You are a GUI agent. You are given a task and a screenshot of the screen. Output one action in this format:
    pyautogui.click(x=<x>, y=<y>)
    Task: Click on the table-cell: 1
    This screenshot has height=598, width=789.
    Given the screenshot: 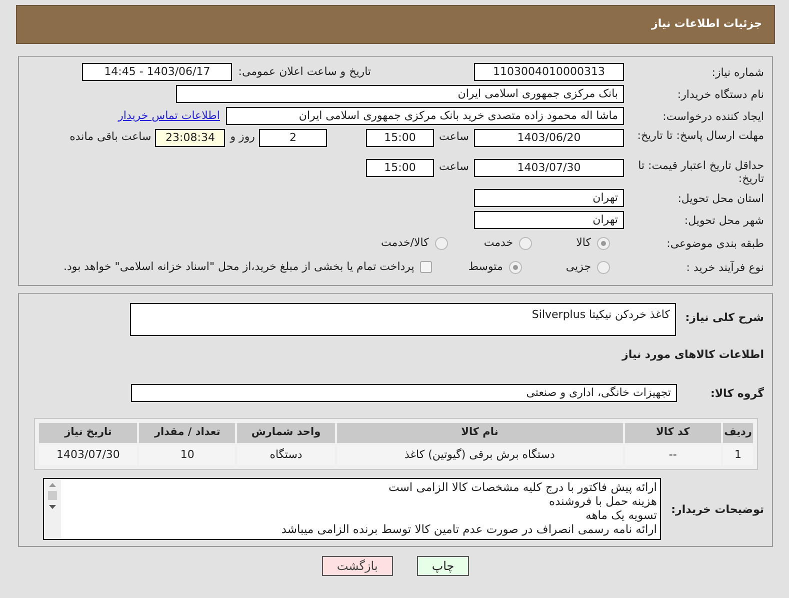 What is the action you would take?
    pyautogui.click(x=738, y=455)
    